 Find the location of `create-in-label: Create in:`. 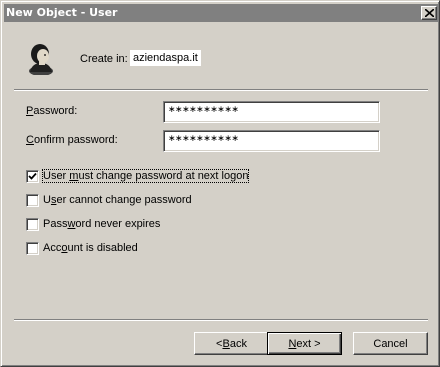

create-in-label: Create in: is located at coordinates (104, 59).